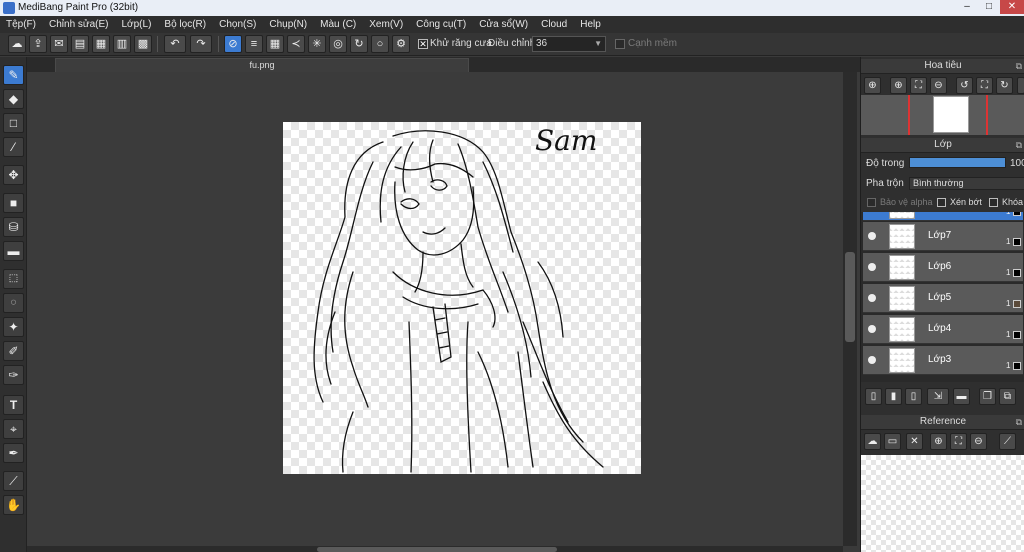  Describe the element at coordinates (964, 85) in the screenshot. I see `rotate-left-icon: ↺` at that location.